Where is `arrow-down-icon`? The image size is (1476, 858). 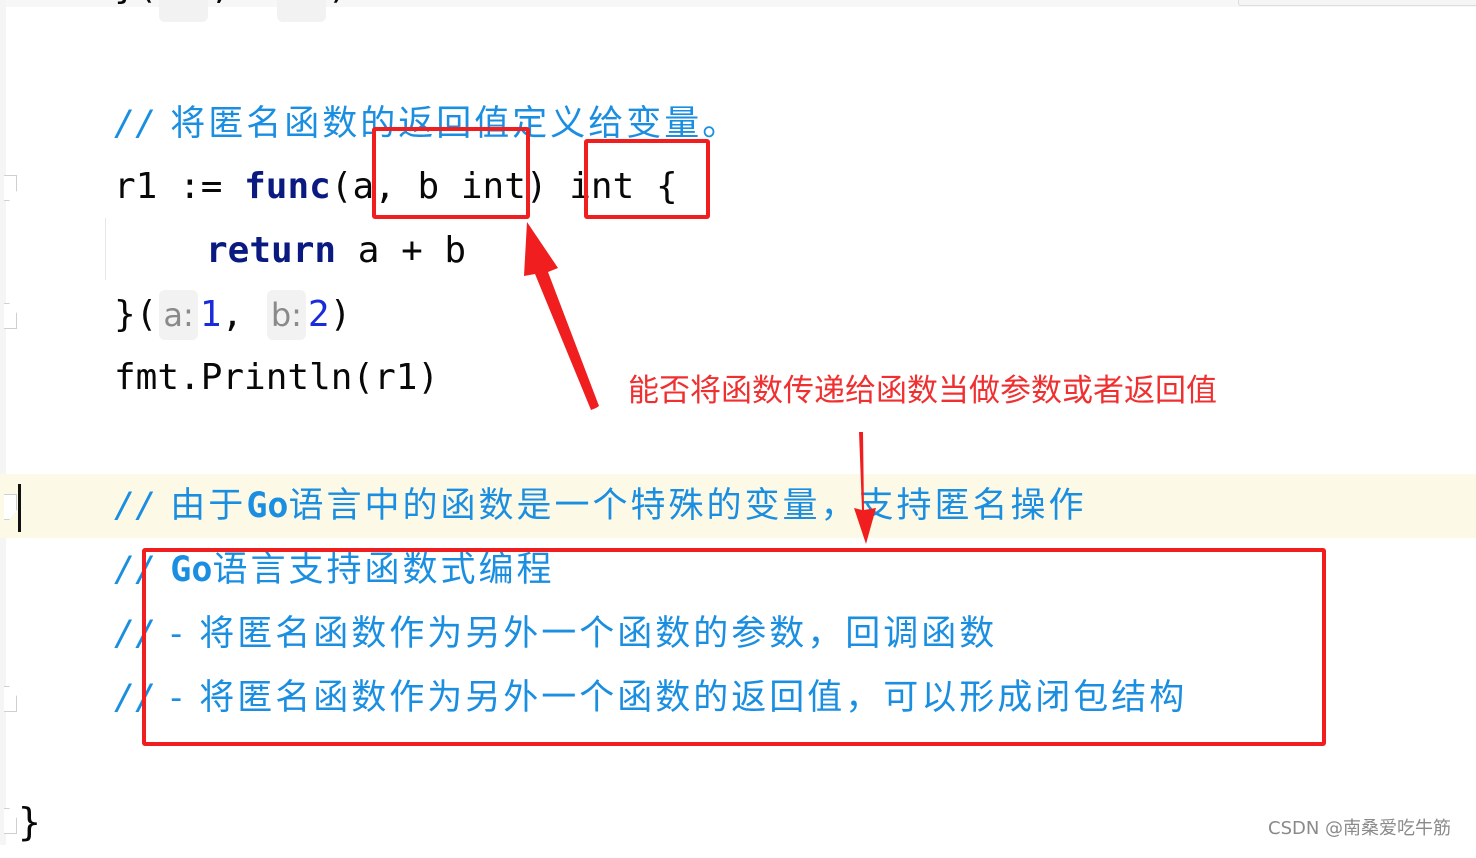
arrow-down-icon is located at coordinates (865, 488).